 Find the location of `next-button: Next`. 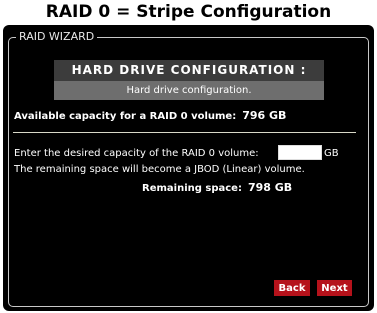

next-button: Next is located at coordinates (334, 288).